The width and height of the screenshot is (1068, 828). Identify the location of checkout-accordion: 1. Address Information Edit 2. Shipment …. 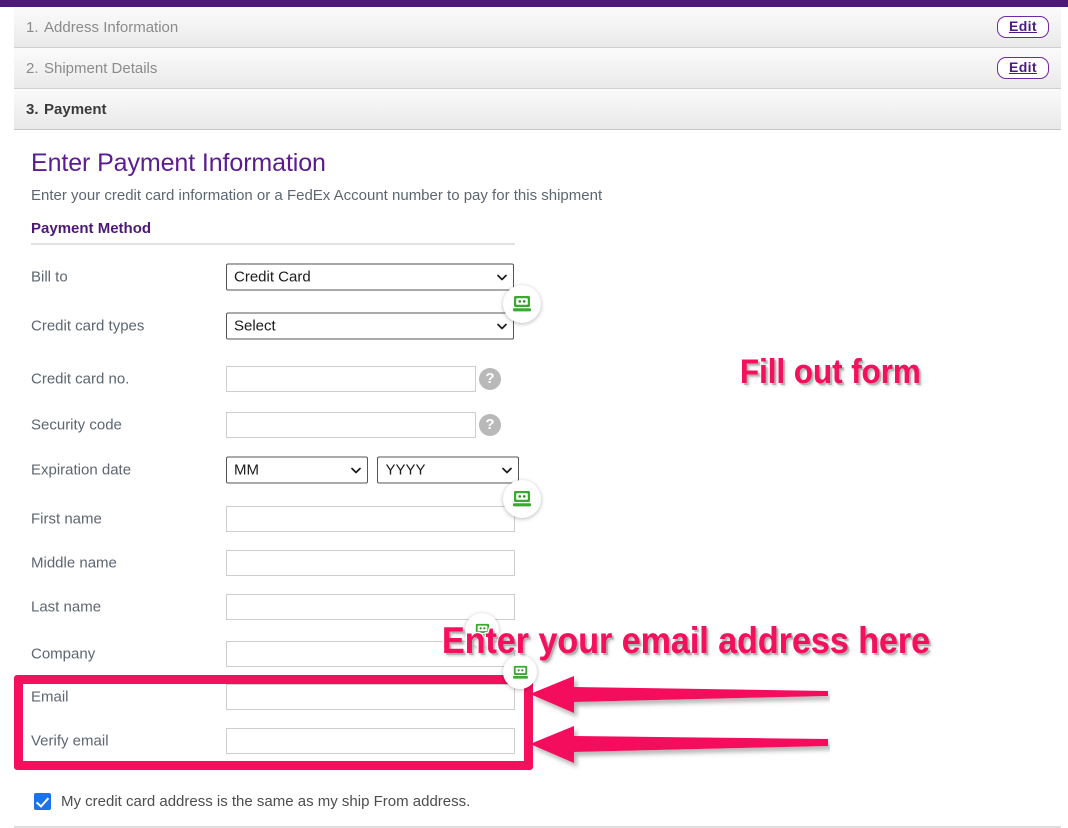
(537, 68).